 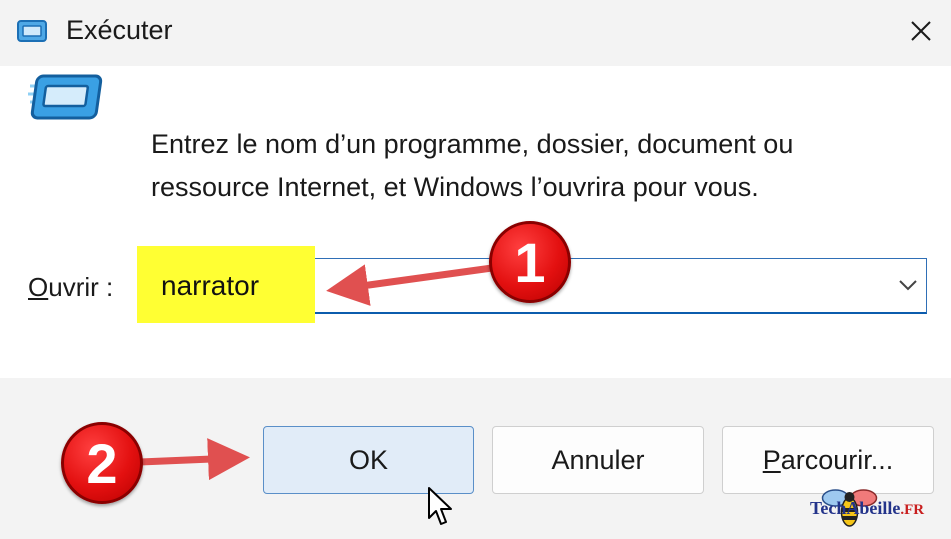 What do you see at coordinates (32, 31) in the screenshot?
I see `run-icon` at bounding box center [32, 31].